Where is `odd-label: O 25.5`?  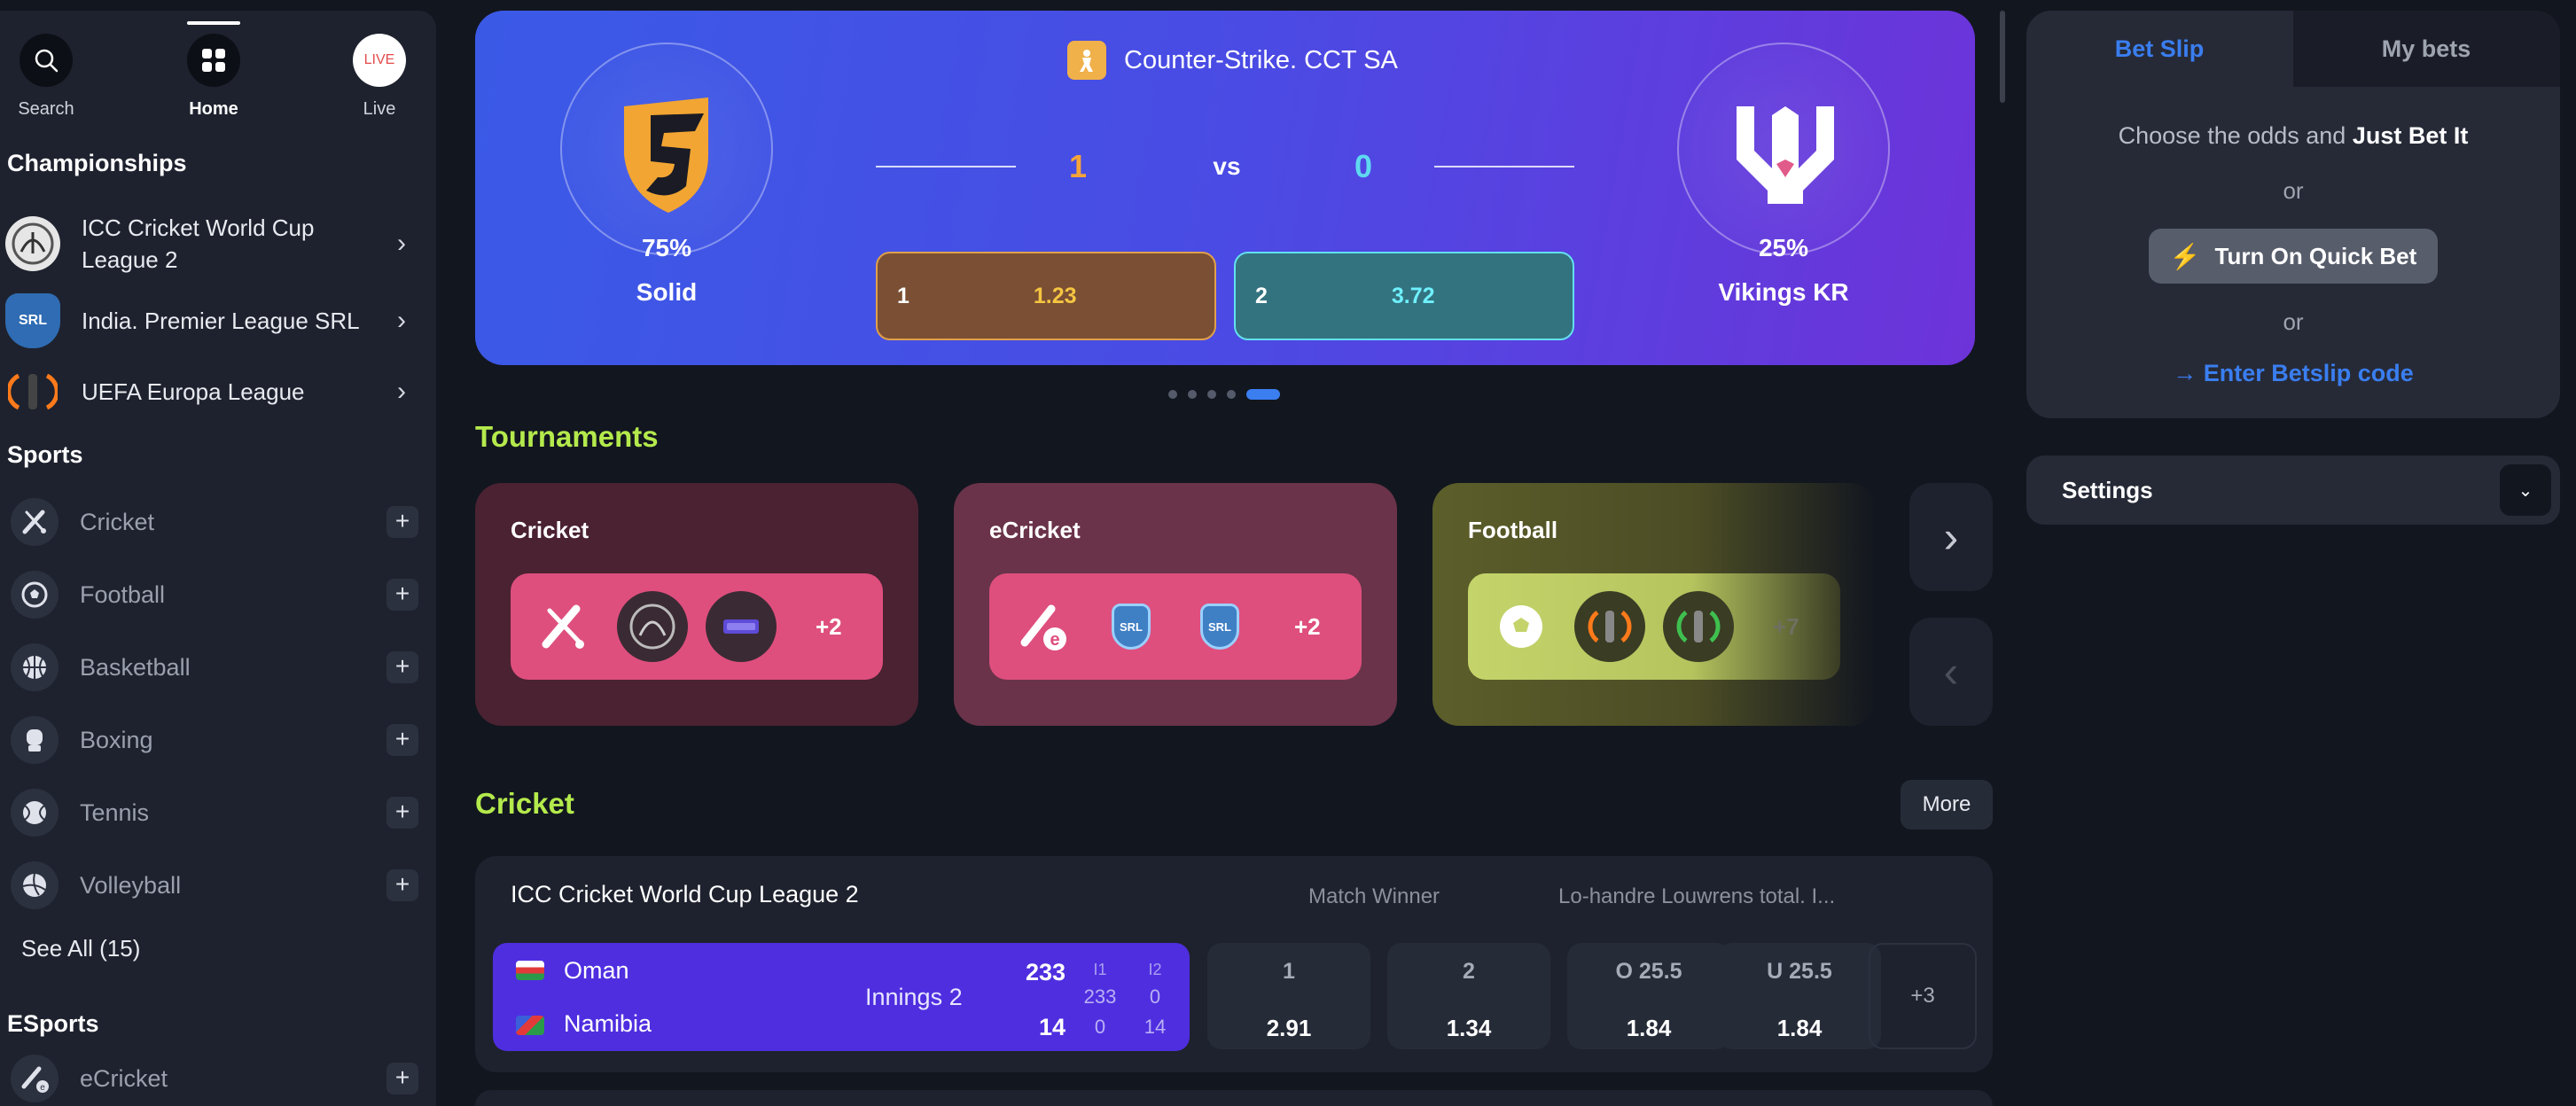
odd-label: O 25.5 is located at coordinates (1648, 971).